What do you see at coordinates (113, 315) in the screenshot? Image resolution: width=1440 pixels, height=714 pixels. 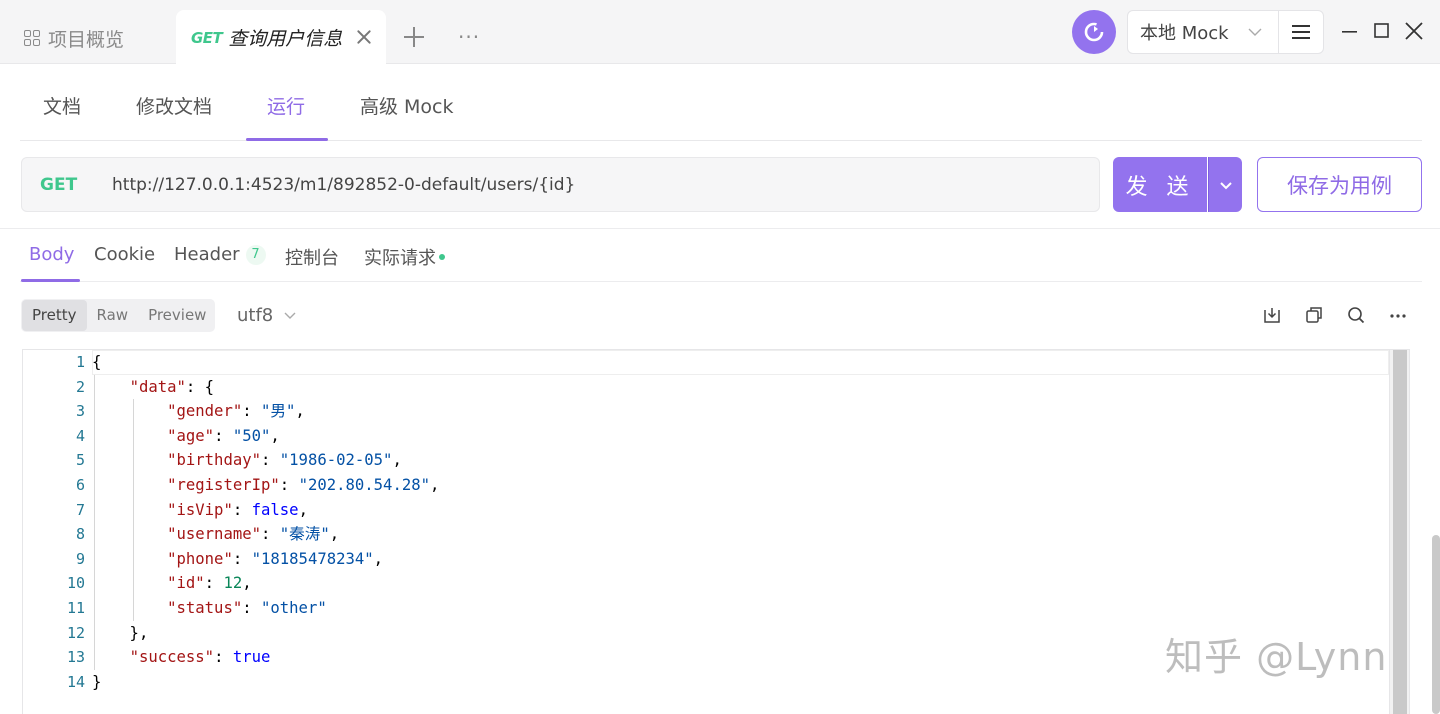 I see `view-mode-raw: Raw` at bounding box center [113, 315].